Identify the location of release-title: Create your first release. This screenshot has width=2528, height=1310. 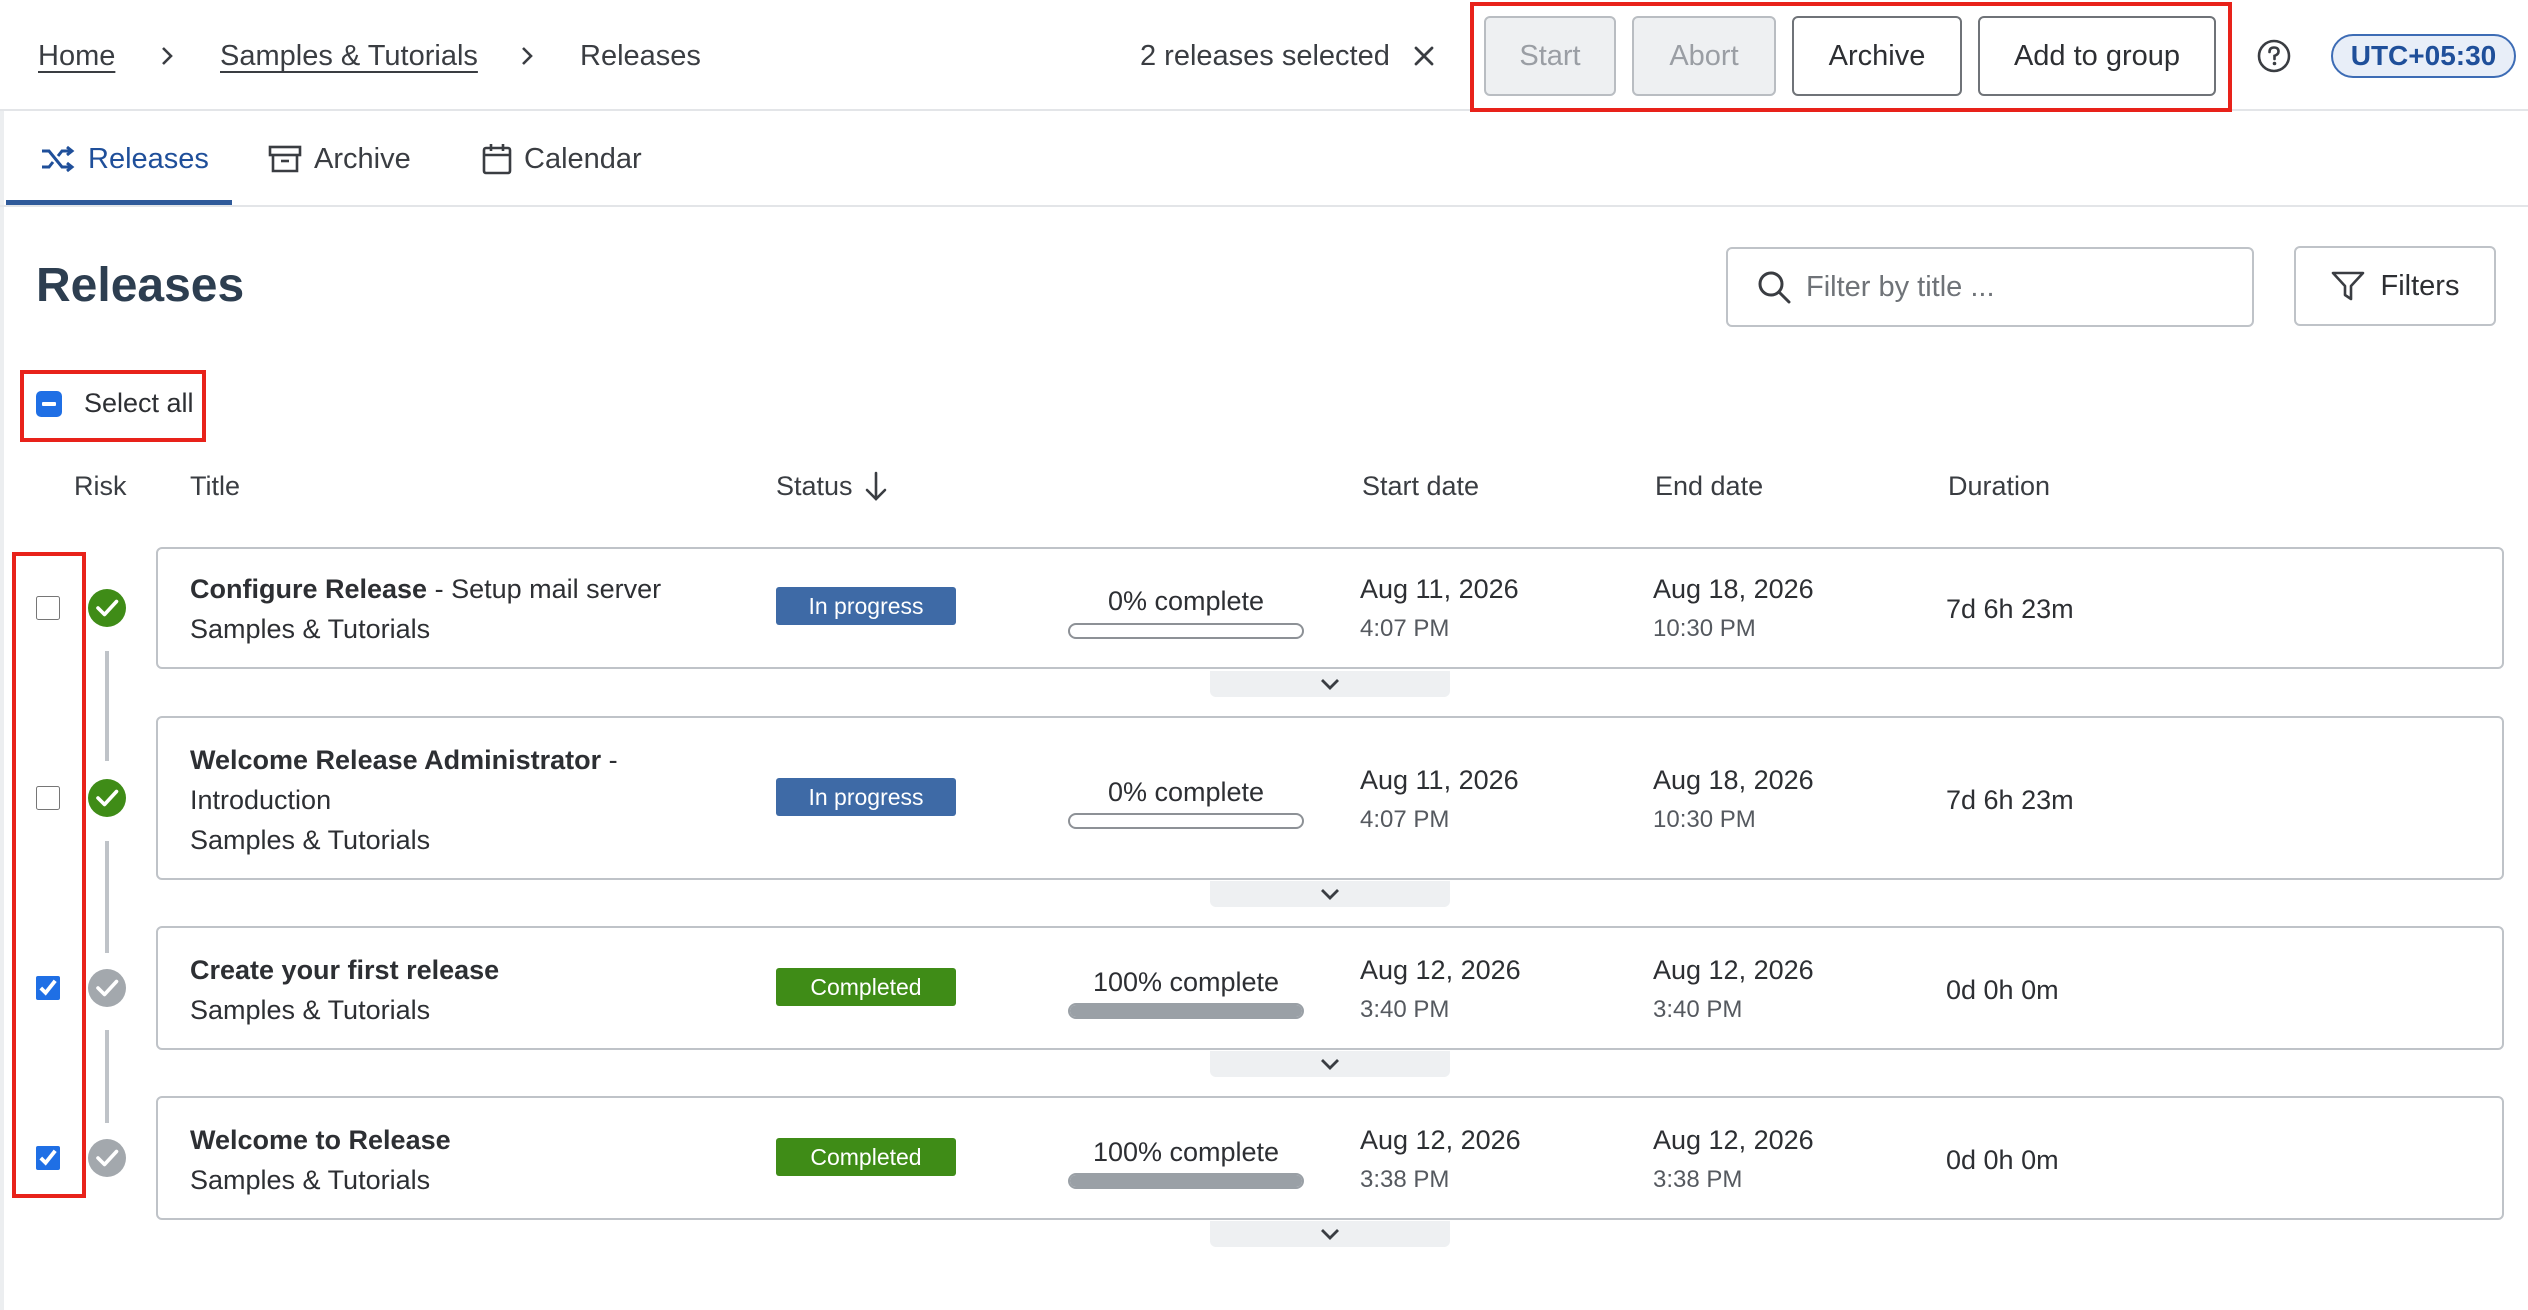
(470, 970).